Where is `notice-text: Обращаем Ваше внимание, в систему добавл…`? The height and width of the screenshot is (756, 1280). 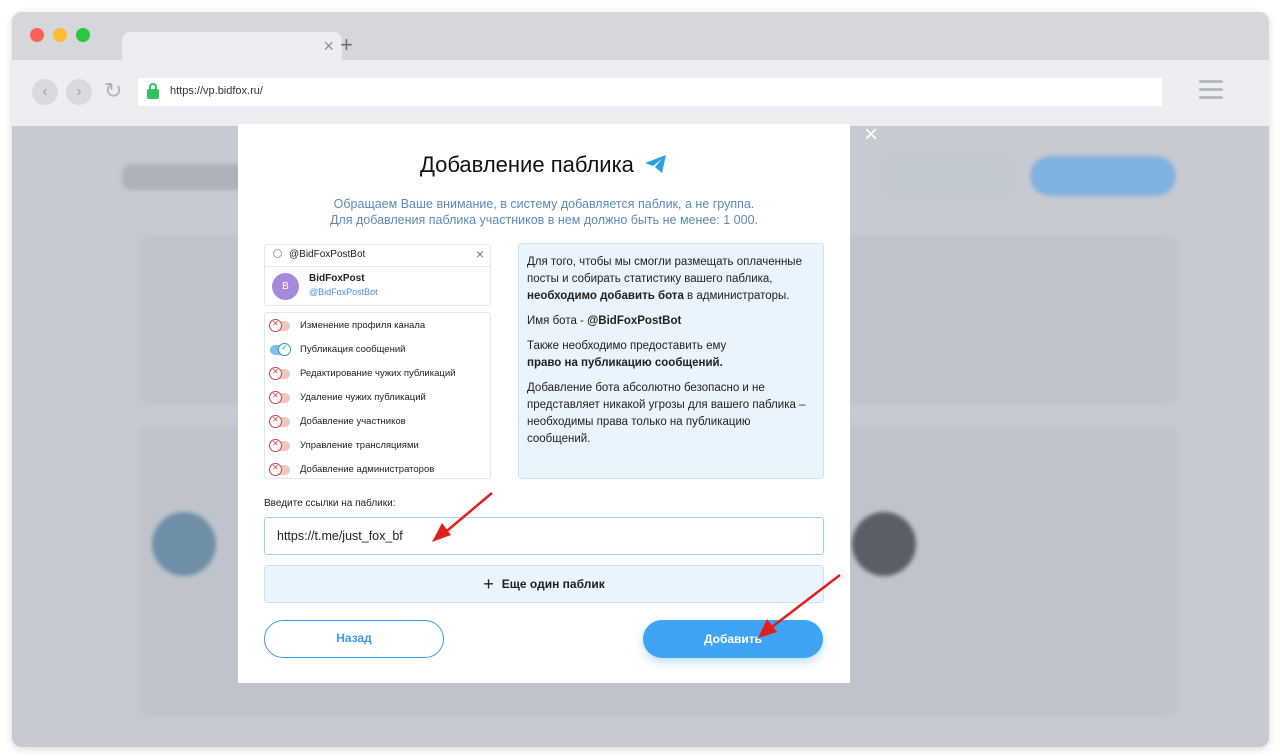
notice-text: Обращаем Ваше внимание, в систему добавл… is located at coordinates (544, 212).